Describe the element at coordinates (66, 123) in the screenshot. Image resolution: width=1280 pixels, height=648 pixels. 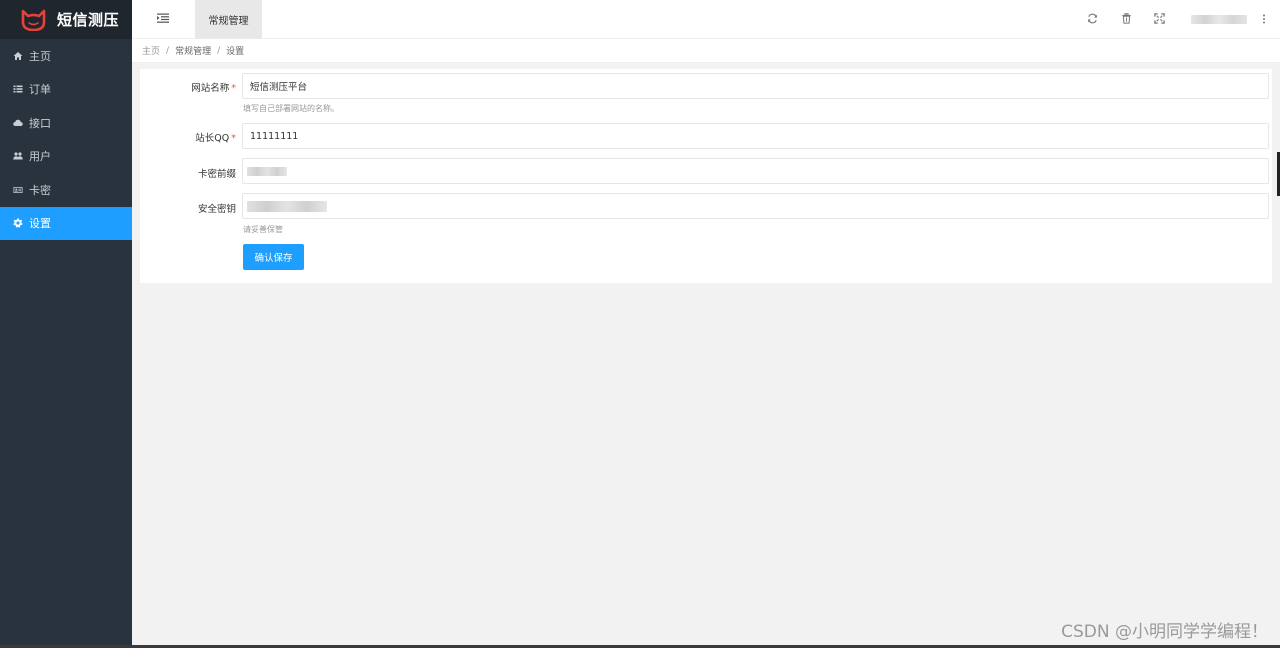
I see `sidebar-item-api: 接口` at that location.